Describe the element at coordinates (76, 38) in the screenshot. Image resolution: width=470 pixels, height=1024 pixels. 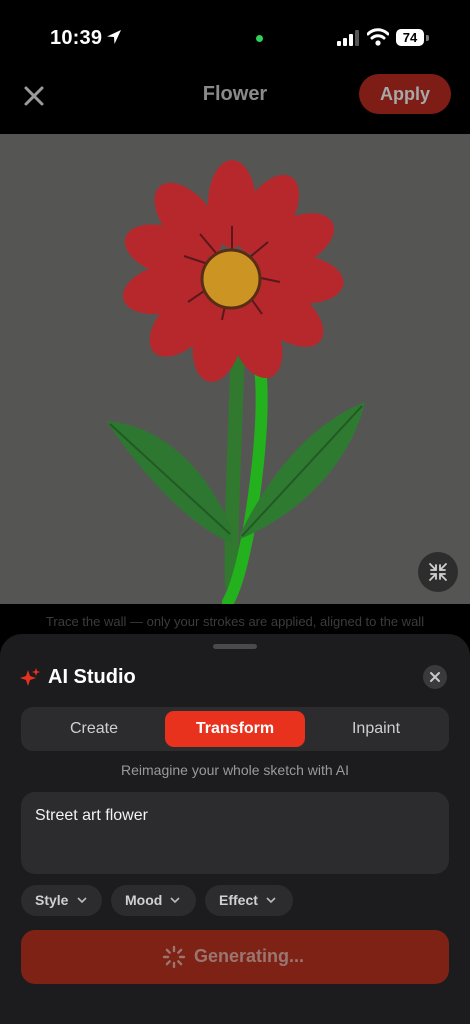
I see `status-time: 10:39` at that location.